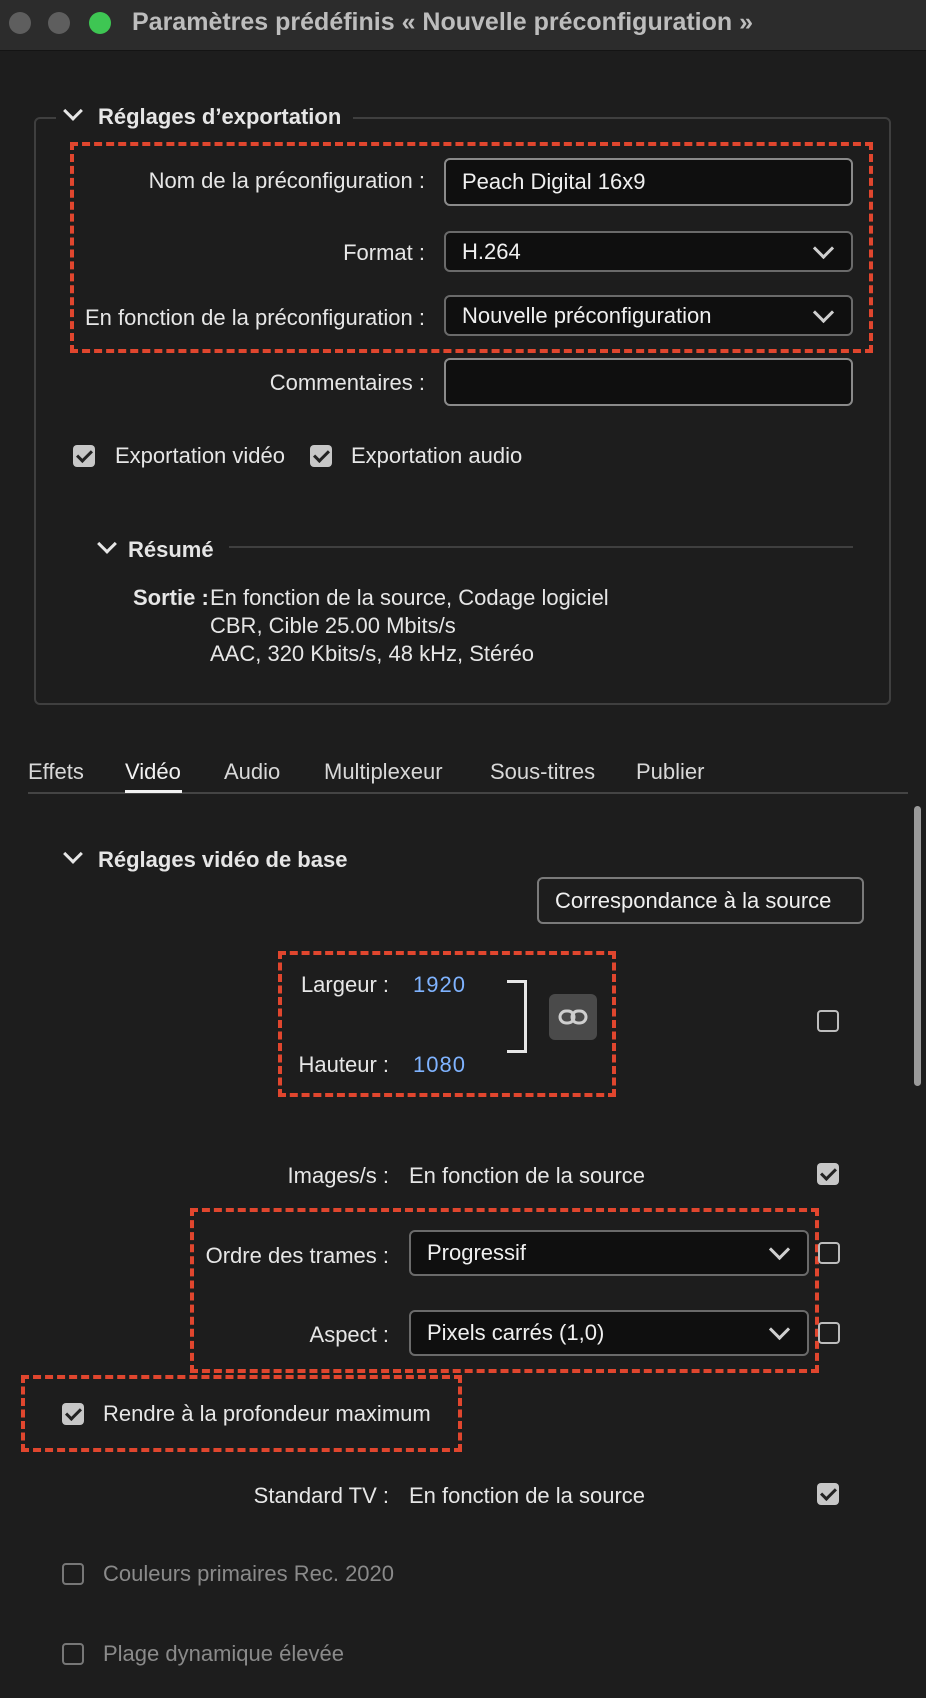 Image resolution: width=926 pixels, height=1698 pixels. I want to click on summary-header: Résumé, so click(157, 548).